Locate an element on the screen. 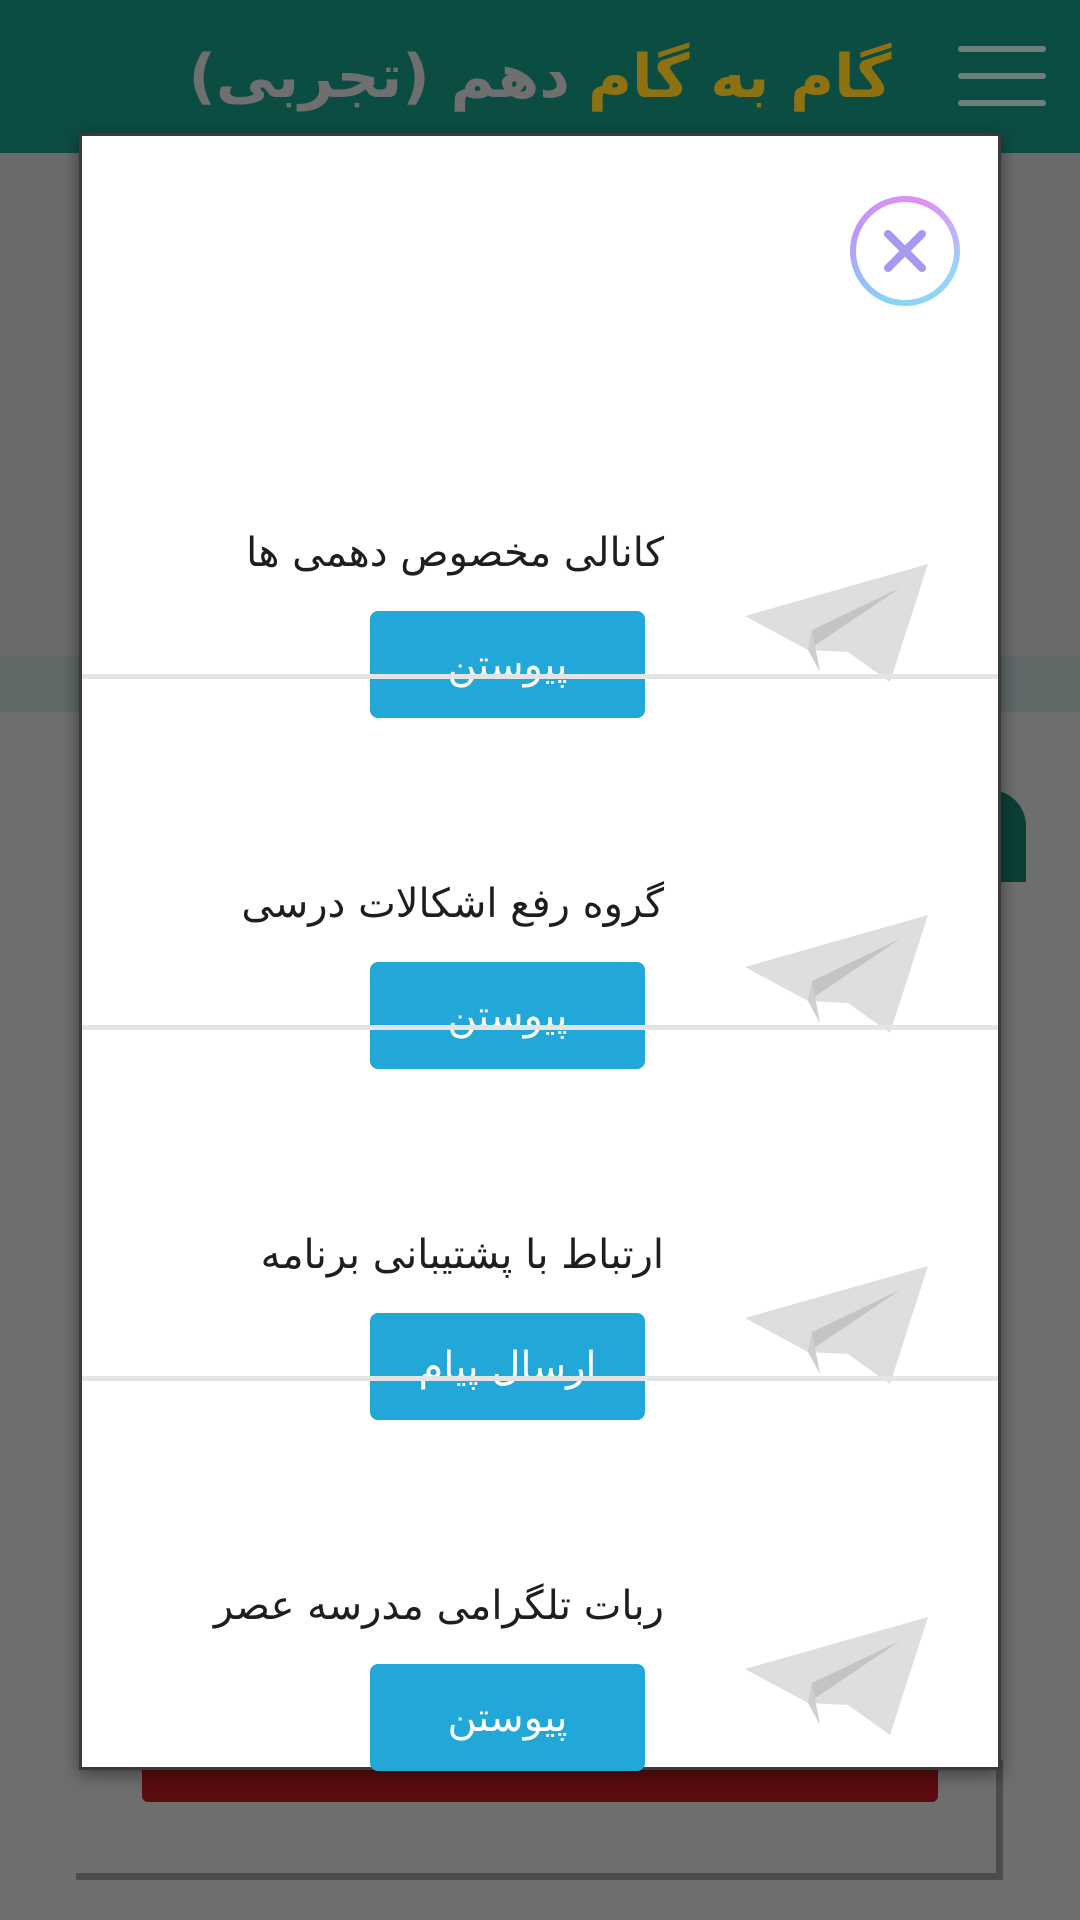 This screenshot has height=1920, width=1080. title-rest: دهم (تجربی) is located at coordinates (379, 76).